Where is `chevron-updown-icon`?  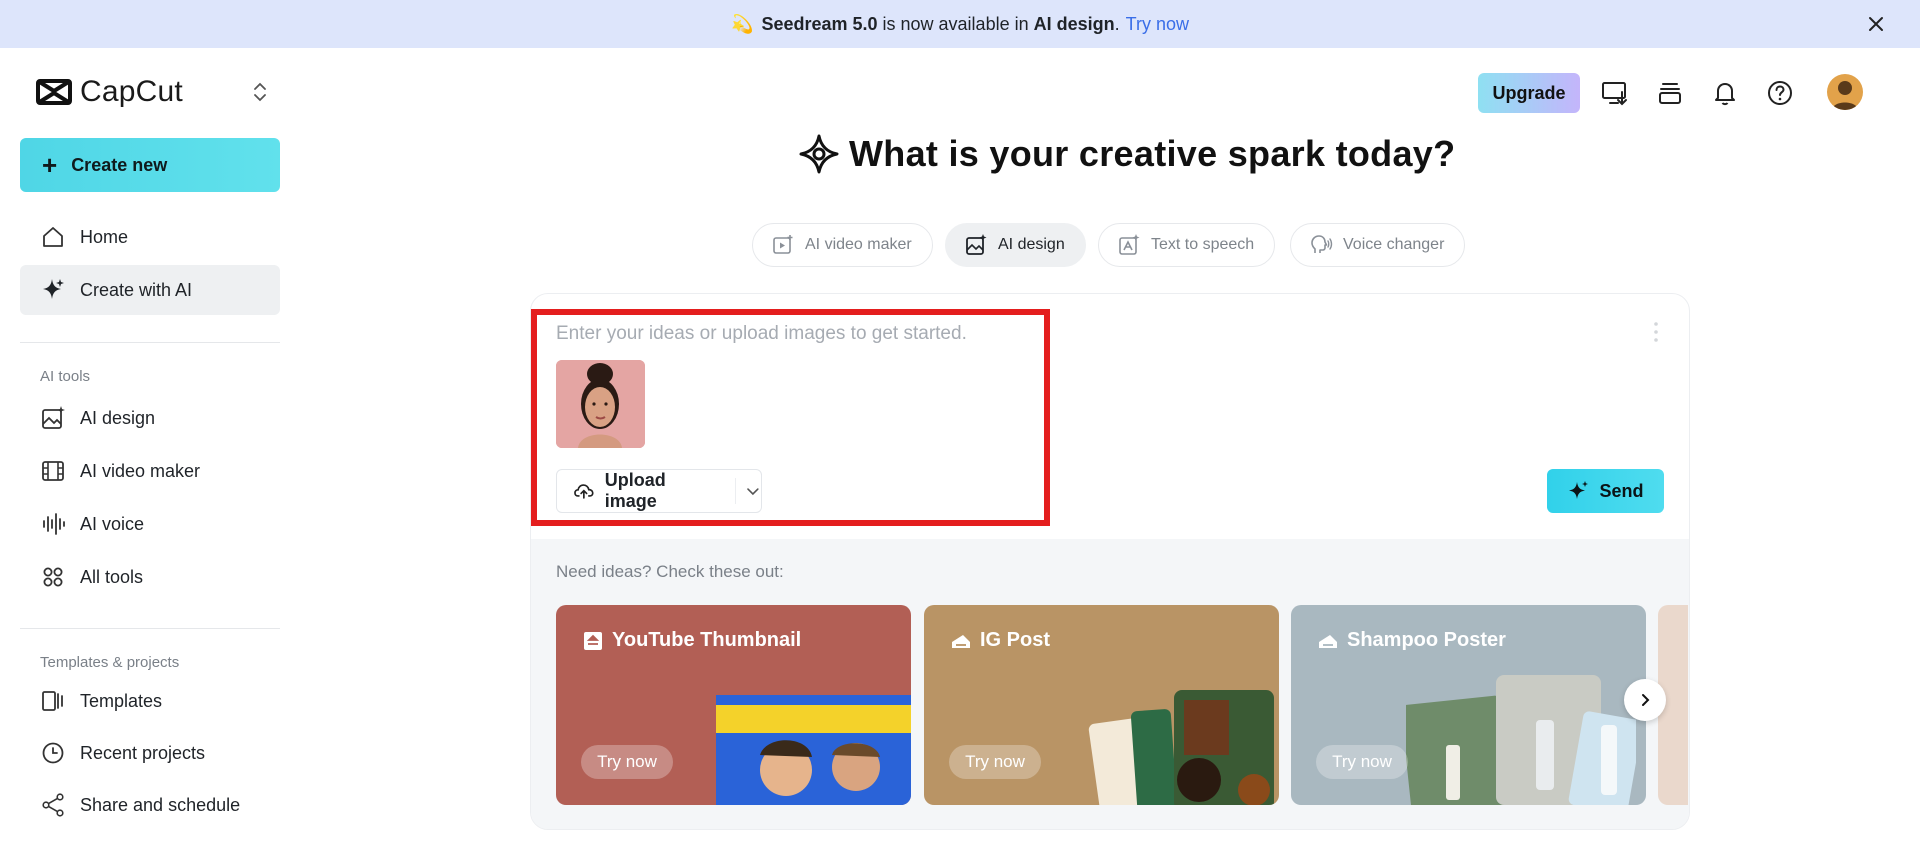 chevron-updown-icon is located at coordinates (260, 92).